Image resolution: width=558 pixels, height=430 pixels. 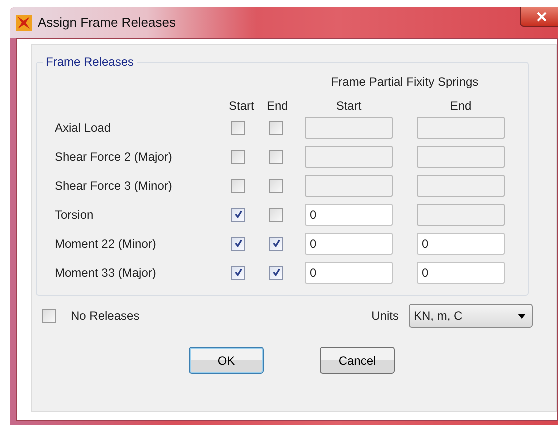 I want to click on ok-button: OK, so click(x=226, y=360).